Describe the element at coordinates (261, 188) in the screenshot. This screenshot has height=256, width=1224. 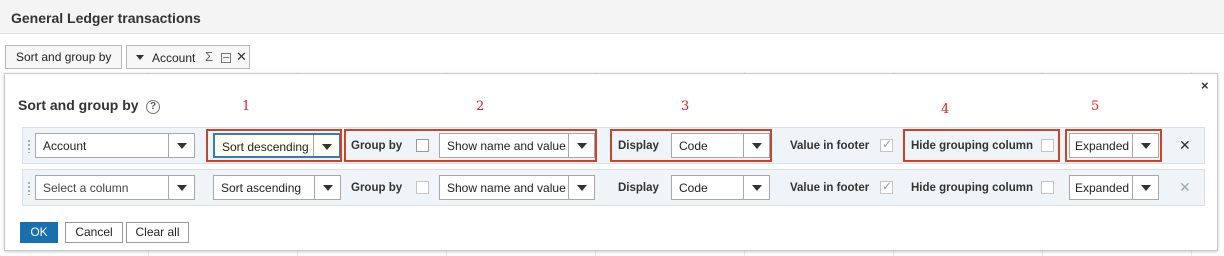
I see `sort-order-value: Sort ascending` at that location.